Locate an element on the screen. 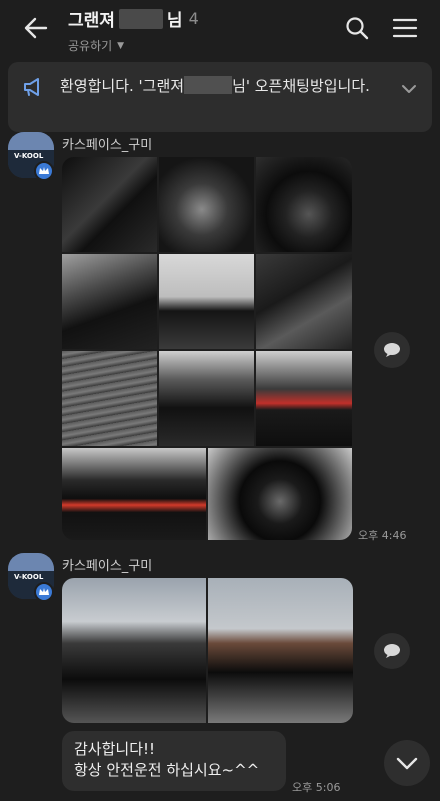  chat-title-prefix: 그랜져 is located at coordinates (91, 21).